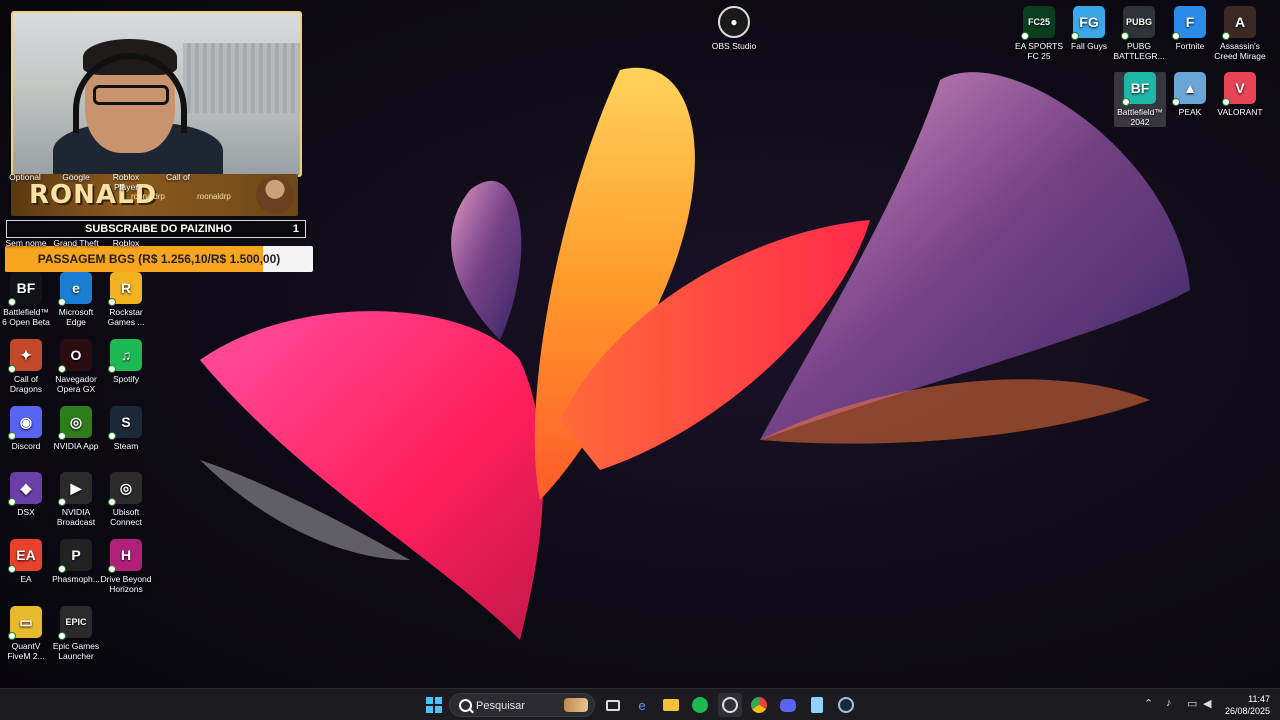  Describe the element at coordinates (1247, 711) in the screenshot. I see `clock-date: 26/08/2025` at that location.